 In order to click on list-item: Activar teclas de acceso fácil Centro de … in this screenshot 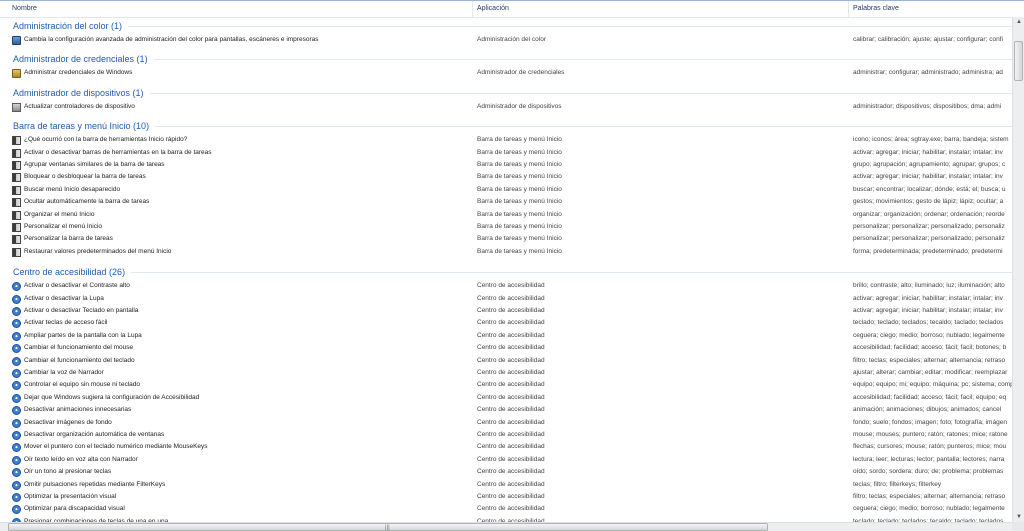, I will do `click(506, 323)`.